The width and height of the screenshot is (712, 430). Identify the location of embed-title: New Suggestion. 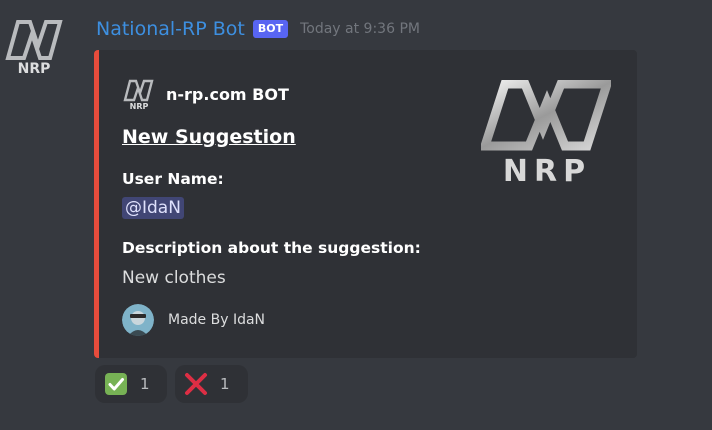
(209, 137).